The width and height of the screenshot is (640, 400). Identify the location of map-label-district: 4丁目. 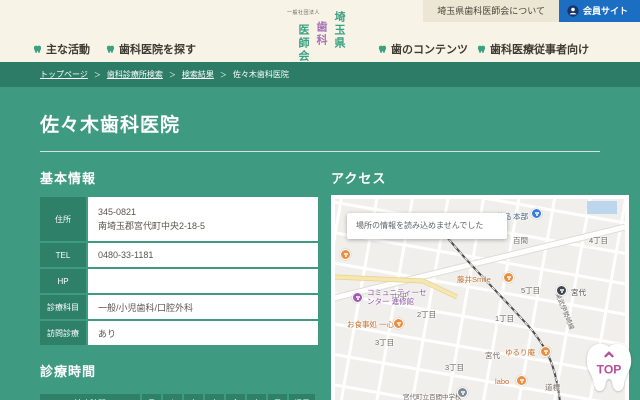
(599, 240).